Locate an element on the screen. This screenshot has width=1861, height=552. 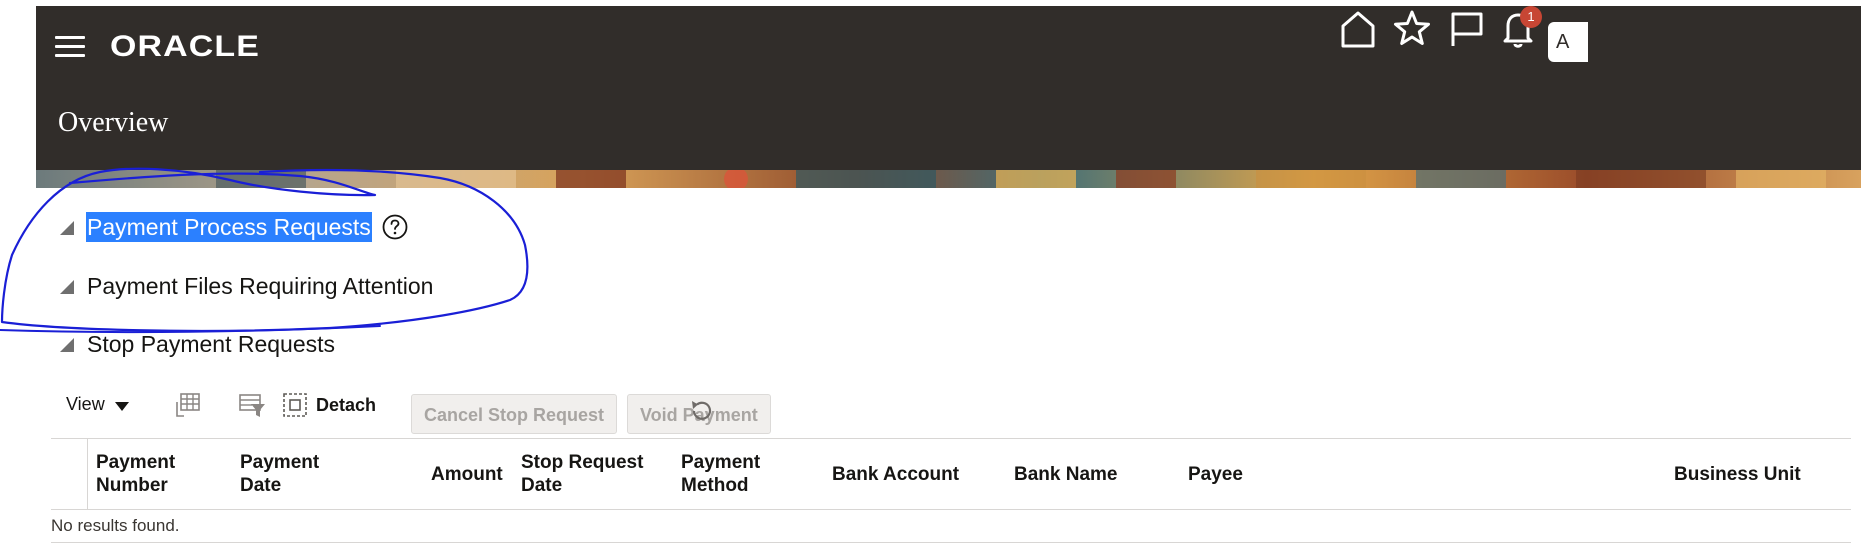
selection-column-separator is located at coordinates (87, 474).